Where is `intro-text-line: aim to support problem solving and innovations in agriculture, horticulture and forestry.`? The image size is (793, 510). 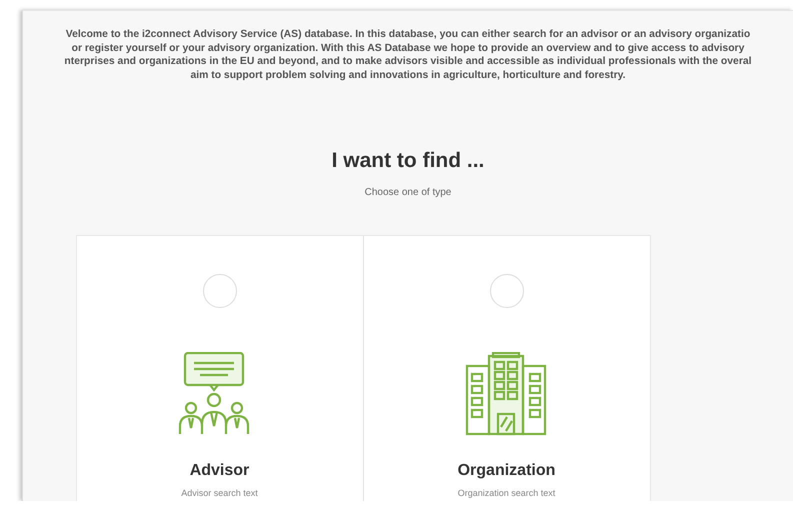 intro-text-line: aim to support problem solving and innovations in agriculture, horticulture and forestry. is located at coordinates (408, 75).